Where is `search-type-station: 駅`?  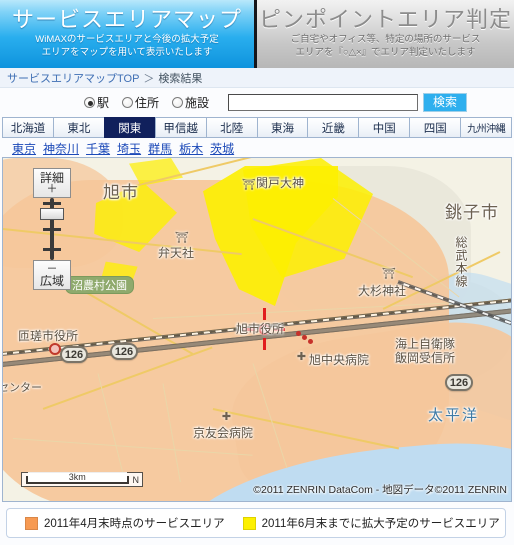
search-type-station: 駅 is located at coordinates (96, 102).